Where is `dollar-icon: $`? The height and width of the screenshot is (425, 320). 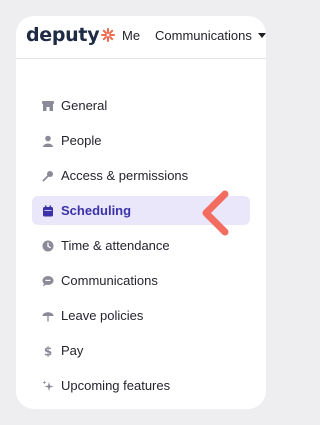
dollar-icon: $ is located at coordinates (48, 351).